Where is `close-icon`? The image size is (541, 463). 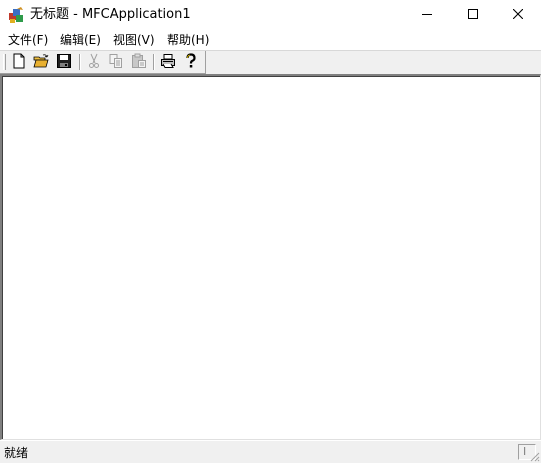
close-icon is located at coordinates (518, 15).